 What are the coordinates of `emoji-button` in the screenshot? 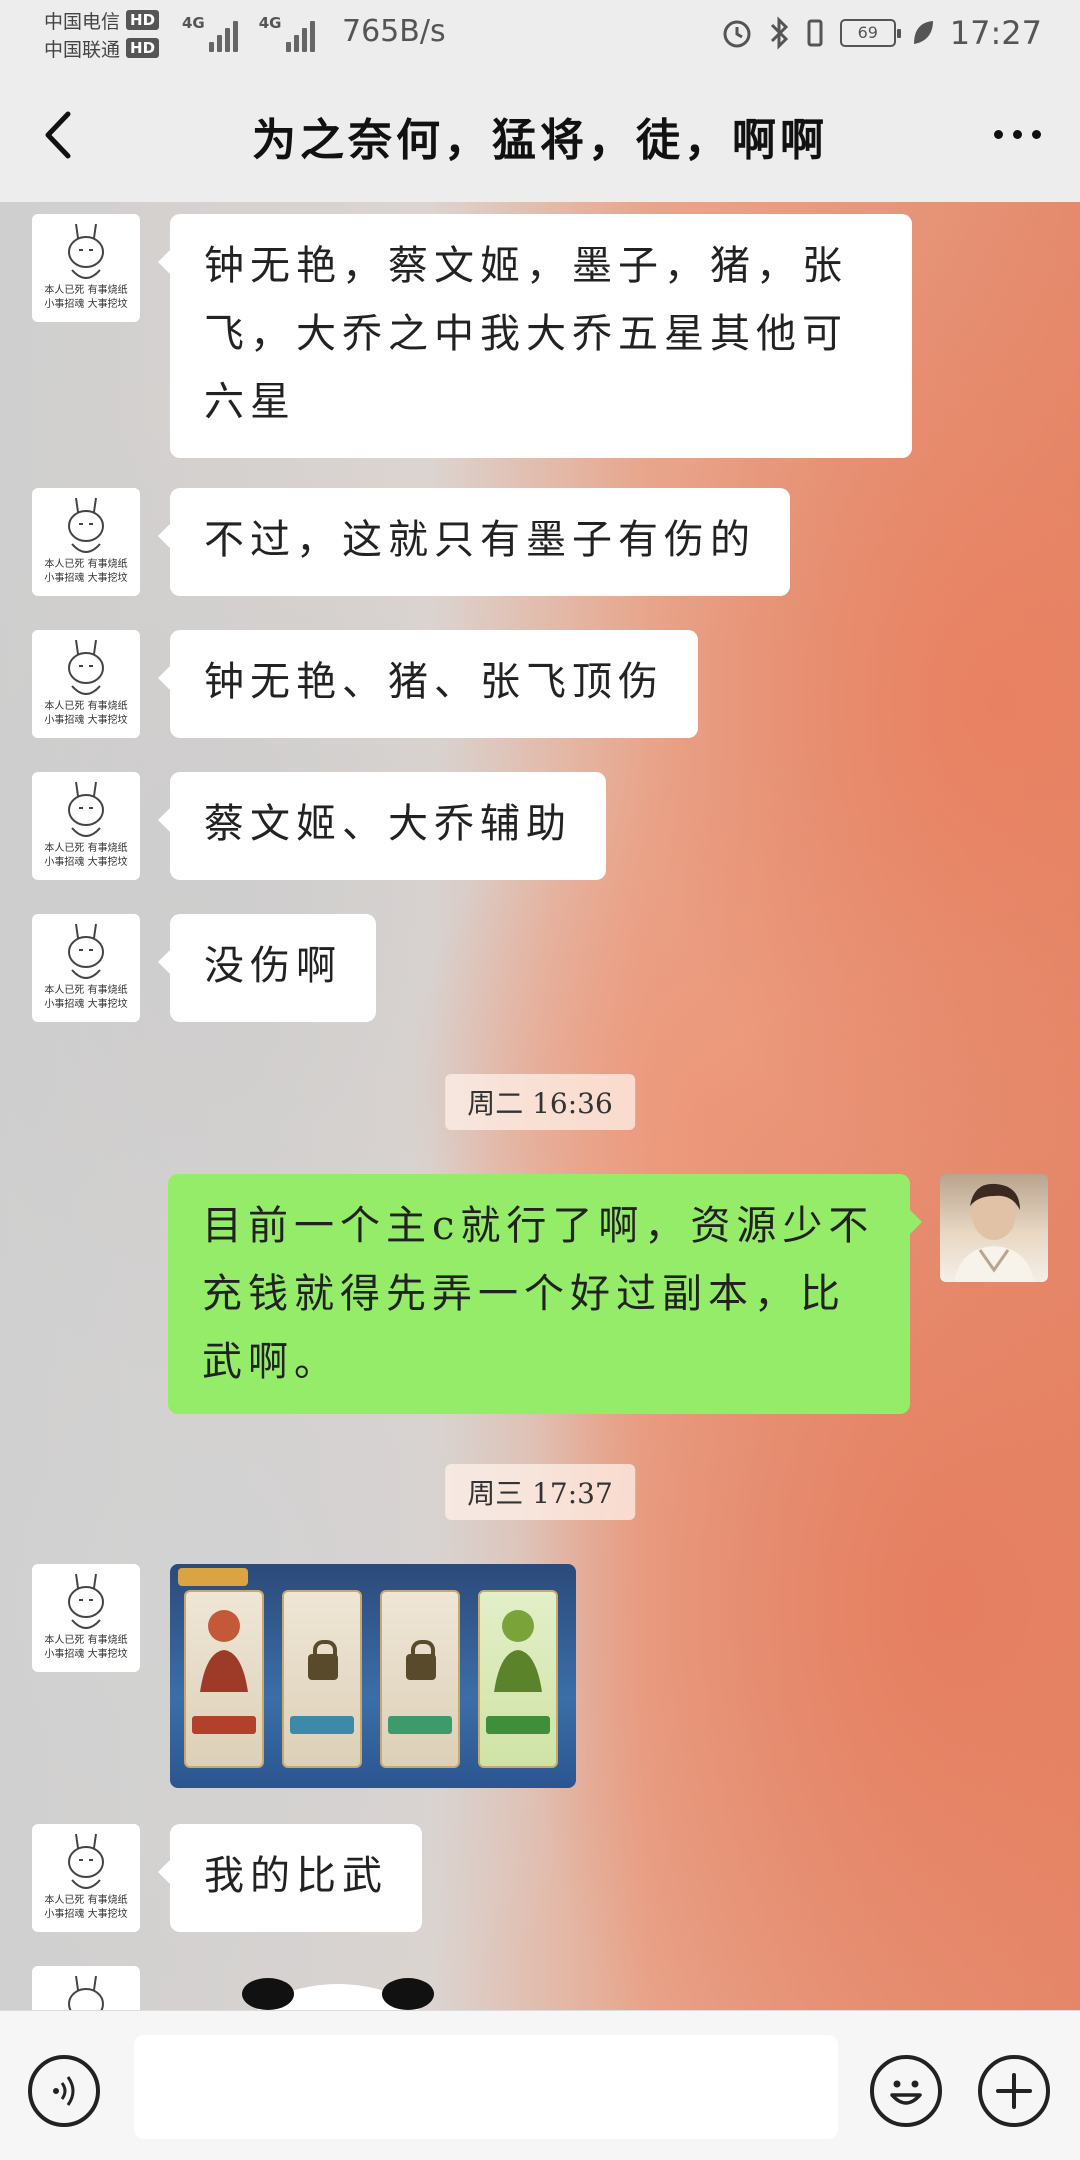 It's located at (906, 2091).